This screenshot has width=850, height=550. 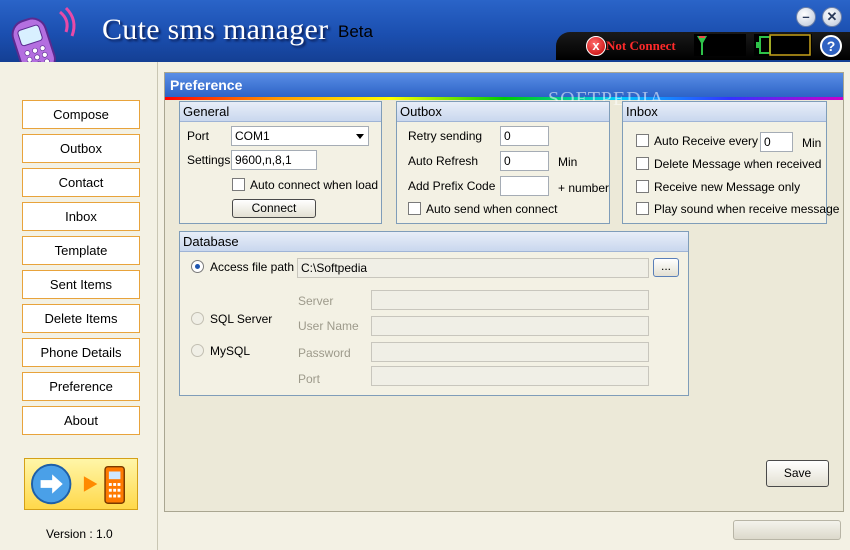 What do you see at coordinates (596, 46) in the screenshot?
I see `disconnected-icon: x` at bounding box center [596, 46].